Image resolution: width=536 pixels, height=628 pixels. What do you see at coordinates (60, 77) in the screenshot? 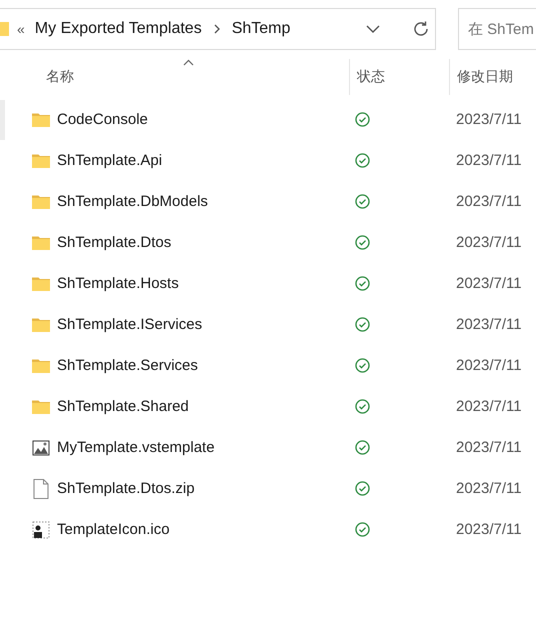
I see `column-label: 名称` at bounding box center [60, 77].